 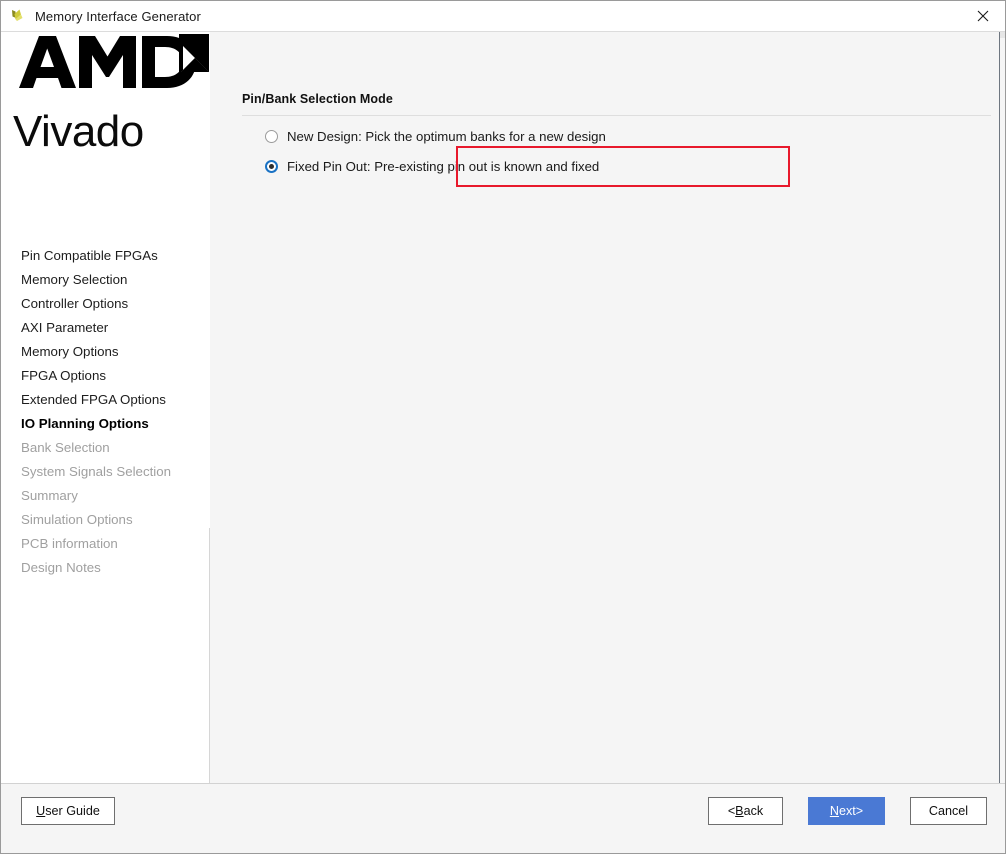 What do you see at coordinates (113, 352) in the screenshot?
I see `sidebar-item-memory-options: Memory Options` at bounding box center [113, 352].